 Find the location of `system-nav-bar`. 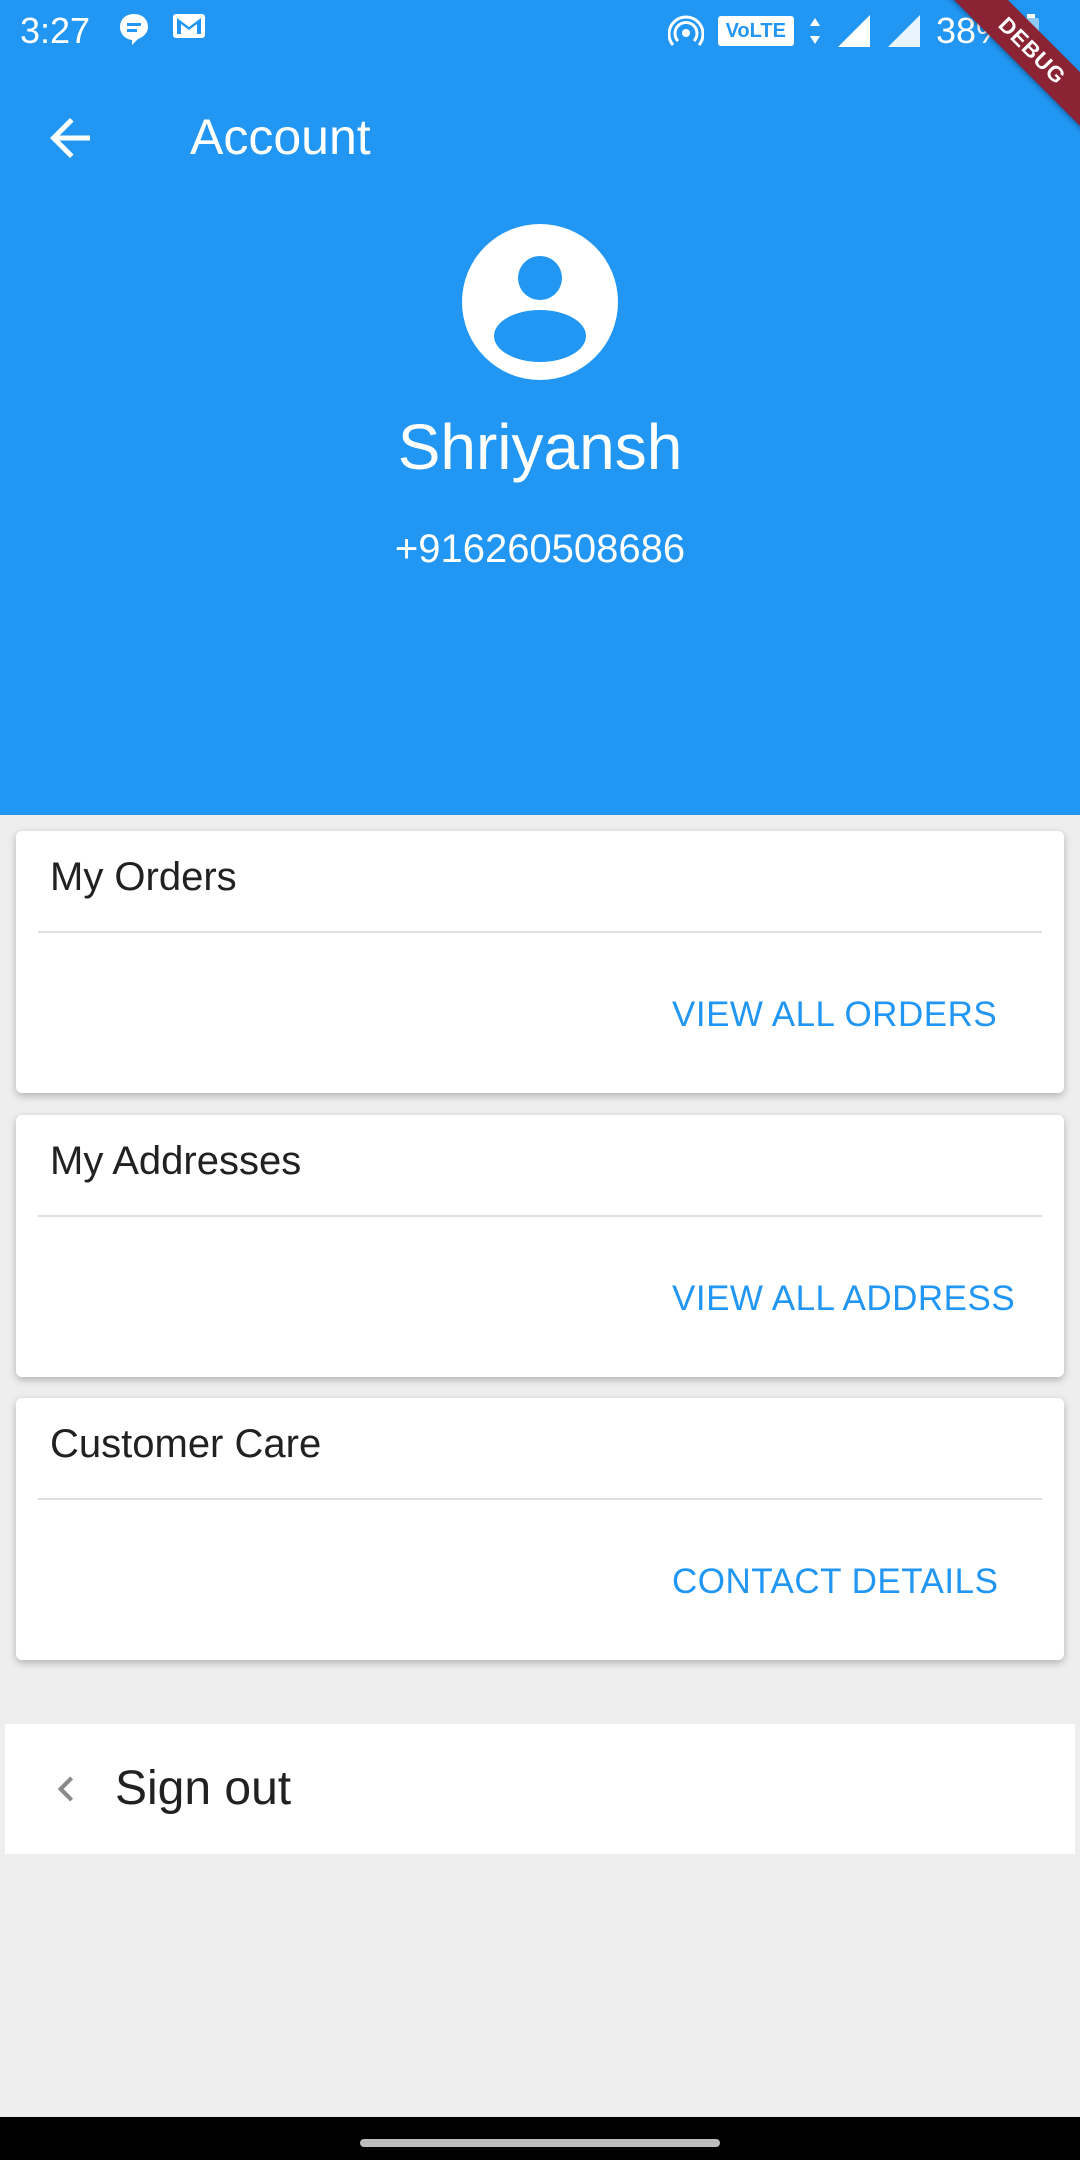

system-nav-bar is located at coordinates (540, 2138).